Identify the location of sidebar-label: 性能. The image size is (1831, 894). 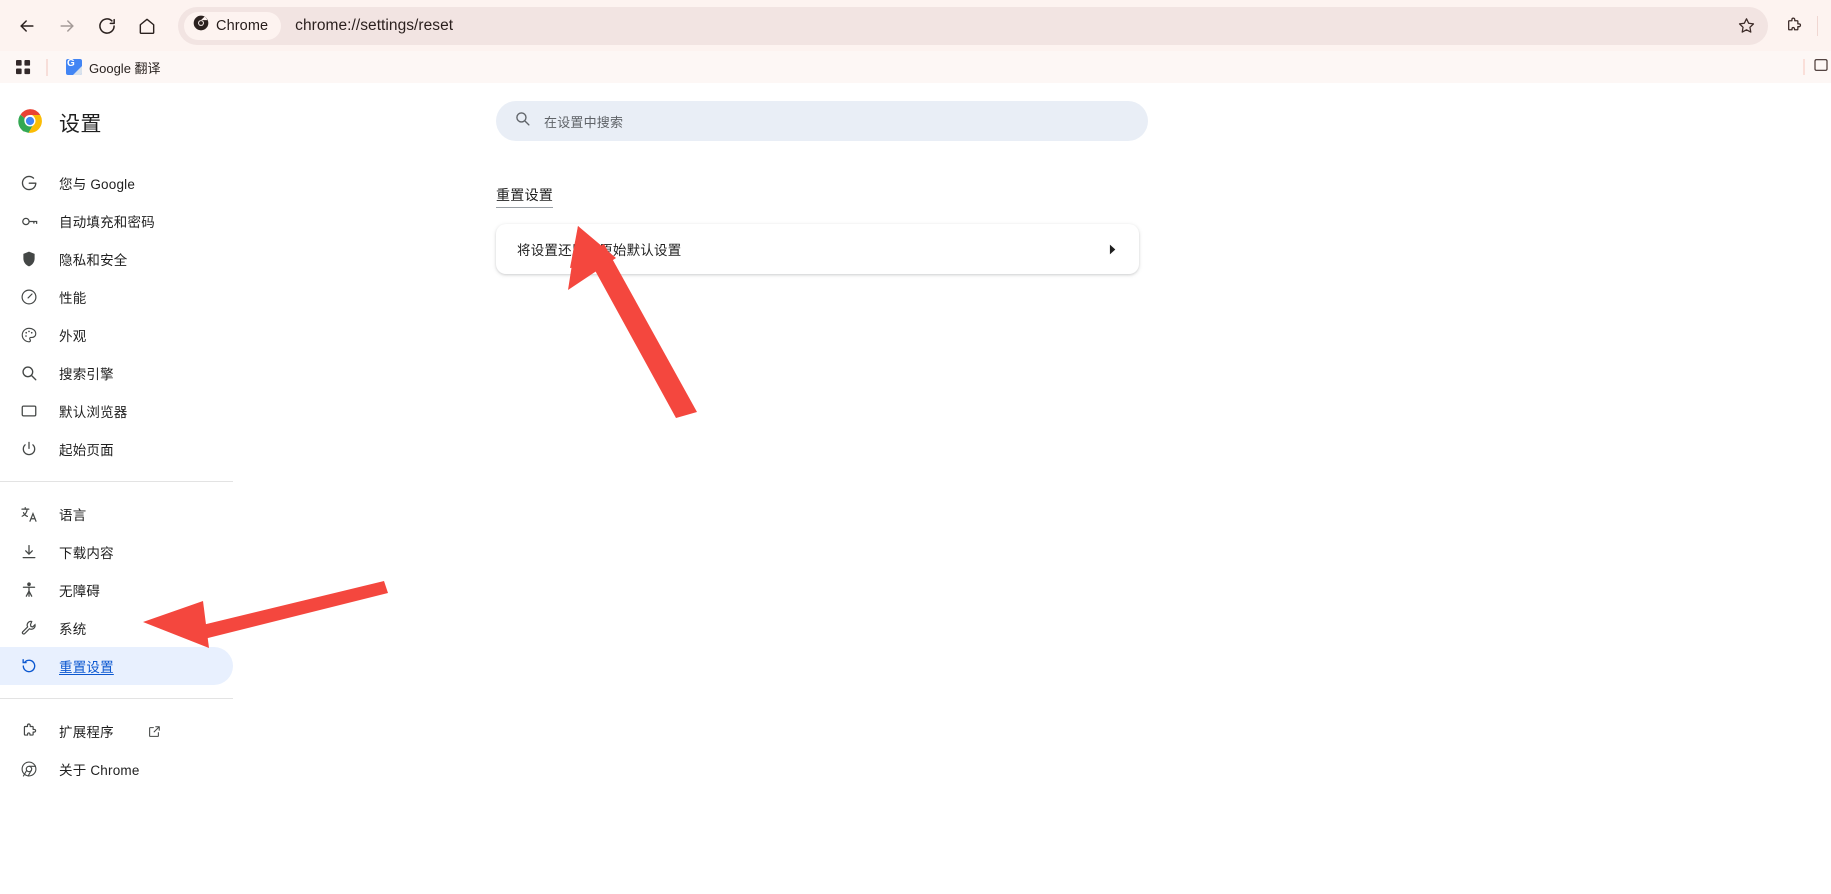
(73, 298).